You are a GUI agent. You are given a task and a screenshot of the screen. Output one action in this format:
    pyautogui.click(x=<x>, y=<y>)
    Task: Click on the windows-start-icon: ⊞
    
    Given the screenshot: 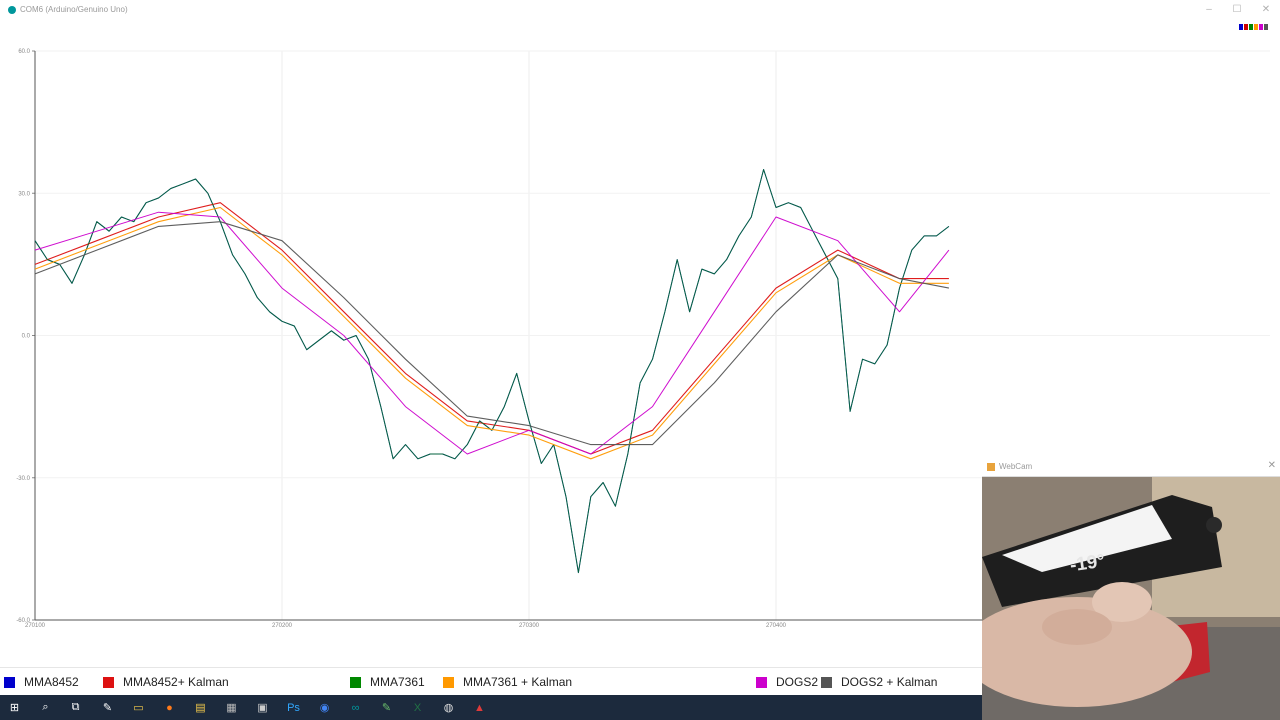 What is the action you would take?
    pyautogui.click(x=14, y=707)
    